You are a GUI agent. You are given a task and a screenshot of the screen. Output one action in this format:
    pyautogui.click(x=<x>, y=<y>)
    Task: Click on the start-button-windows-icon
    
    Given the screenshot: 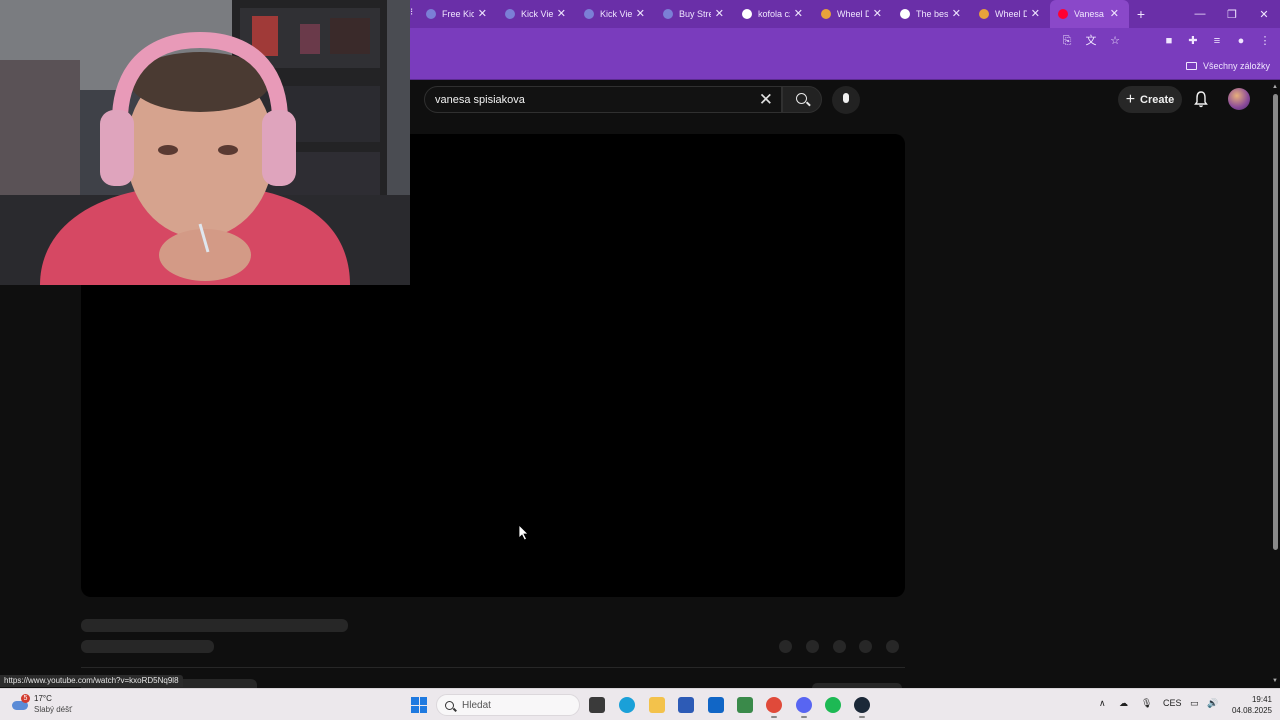 What is the action you would take?
    pyautogui.click(x=419, y=705)
    